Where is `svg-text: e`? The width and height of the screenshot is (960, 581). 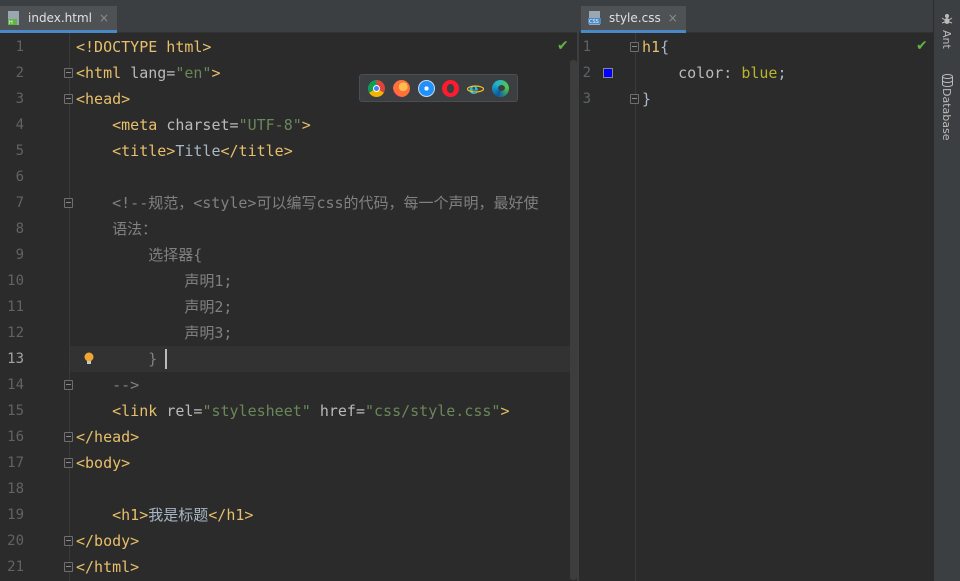 svg-text: e is located at coordinates (474, 88).